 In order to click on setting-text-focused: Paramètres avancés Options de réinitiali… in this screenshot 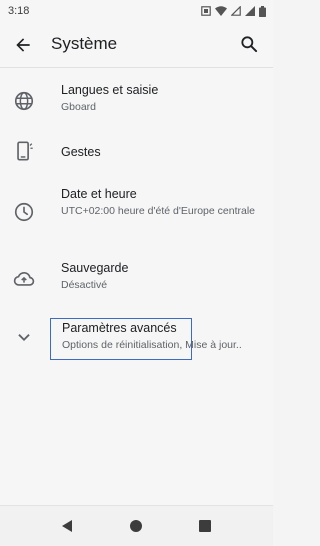, I will do `click(146, 339)`.